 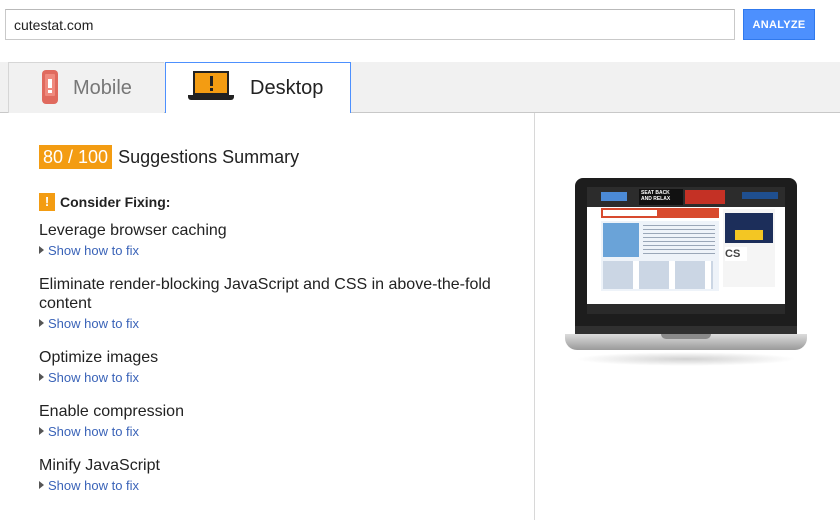 What do you see at coordinates (658, 275) in the screenshot?
I see `site-grid` at bounding box center [658, 275].